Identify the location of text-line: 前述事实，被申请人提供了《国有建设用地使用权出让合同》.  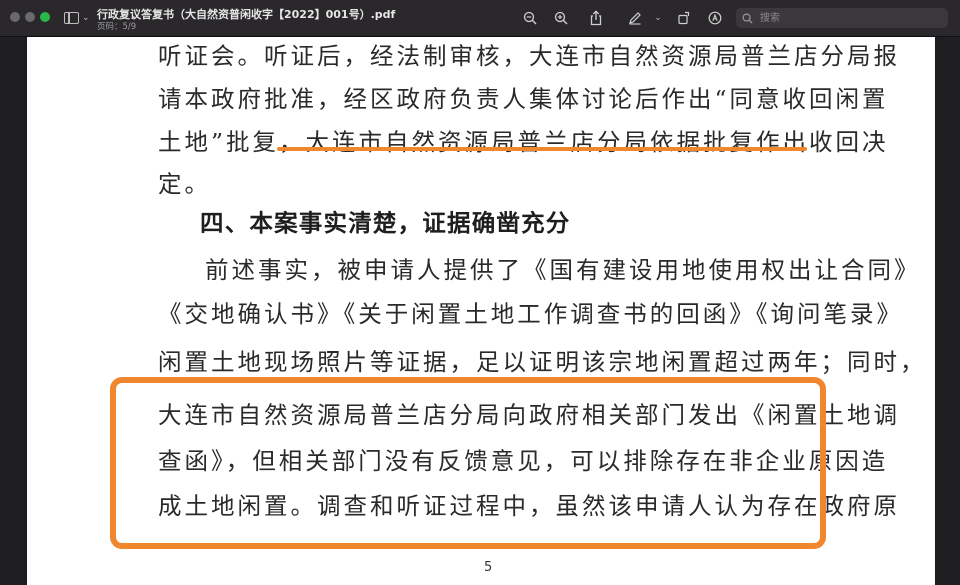
(563, 270).